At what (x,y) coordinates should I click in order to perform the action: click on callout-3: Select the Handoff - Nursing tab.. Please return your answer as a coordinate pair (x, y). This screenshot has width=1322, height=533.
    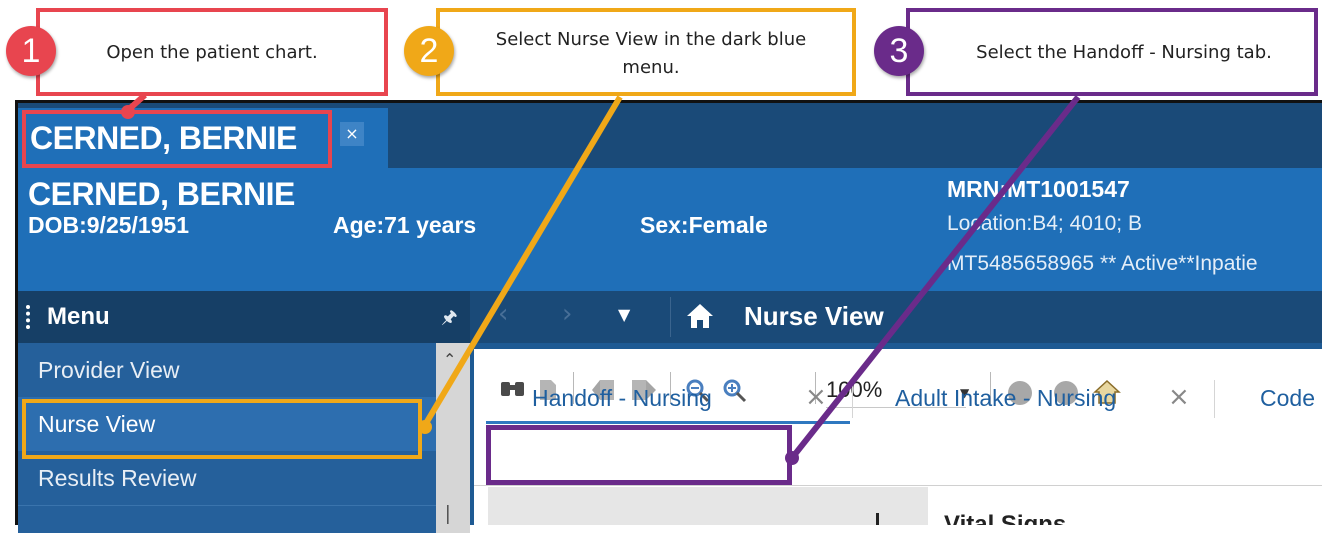
    Looking at the image, I should click on (1112, 52).